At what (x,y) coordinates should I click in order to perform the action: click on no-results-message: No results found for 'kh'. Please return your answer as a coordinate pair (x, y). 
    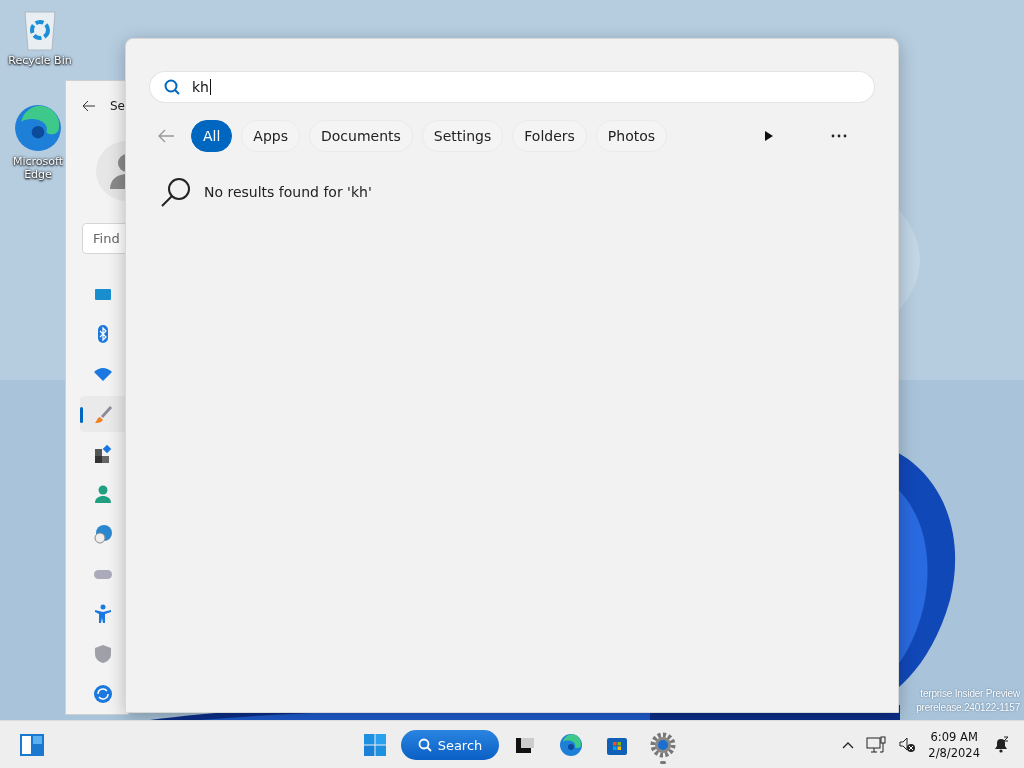
    Looking at the image, I should click on (288, 192).